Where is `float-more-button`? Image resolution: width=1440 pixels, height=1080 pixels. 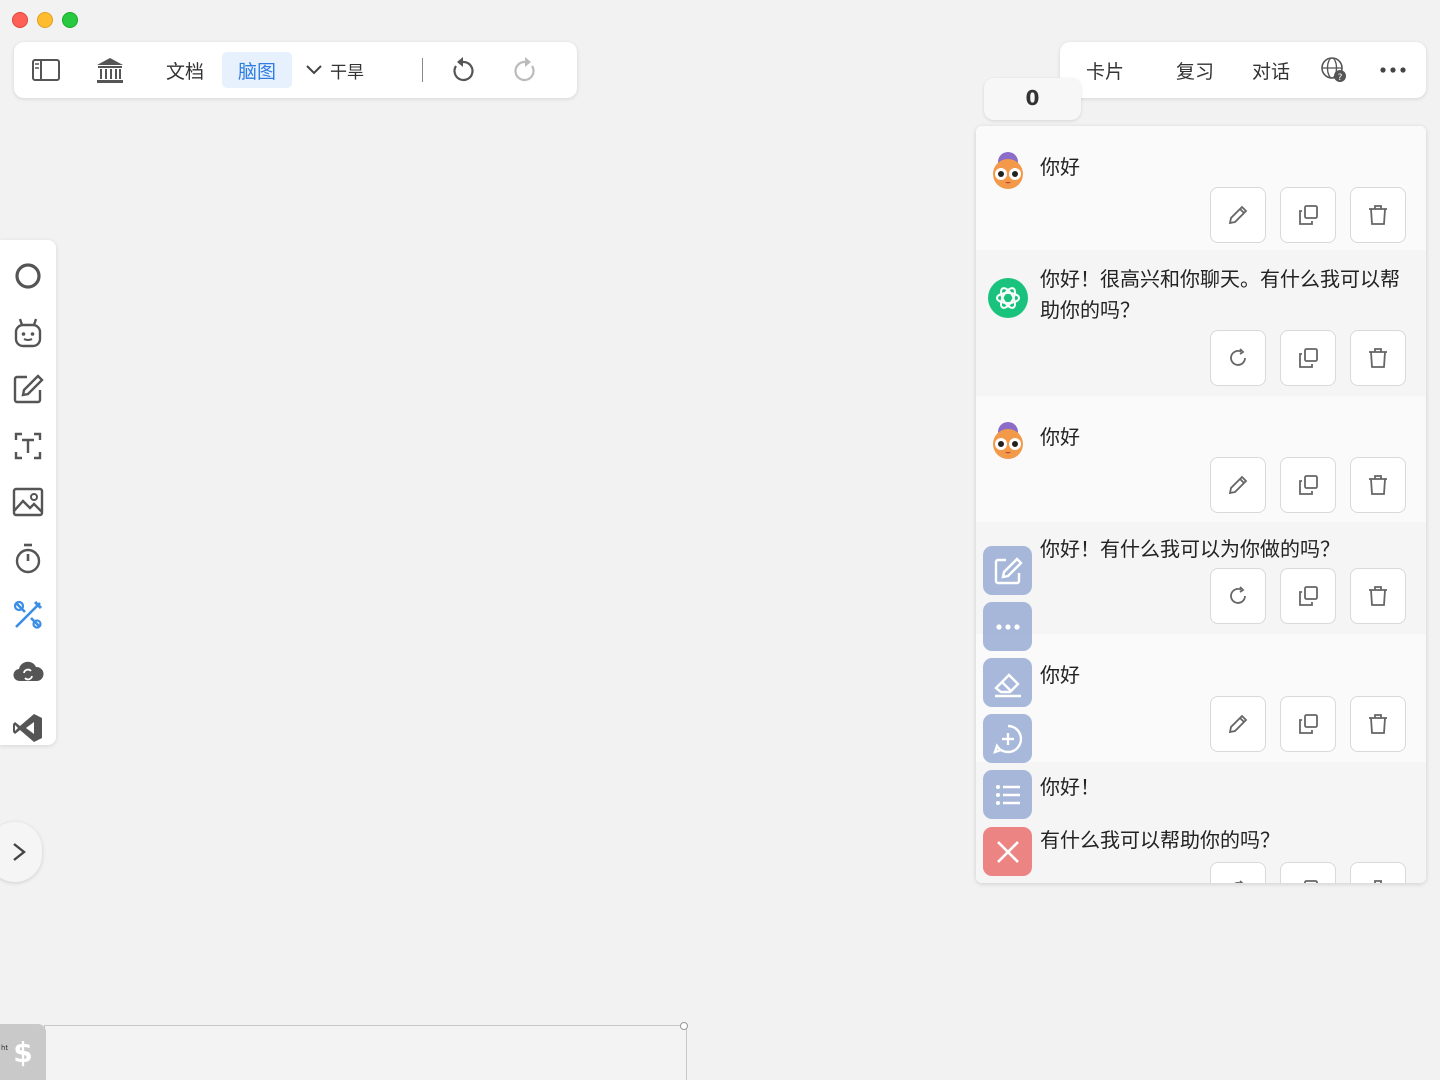
float-more-button is located at coordinates (1007, 626).